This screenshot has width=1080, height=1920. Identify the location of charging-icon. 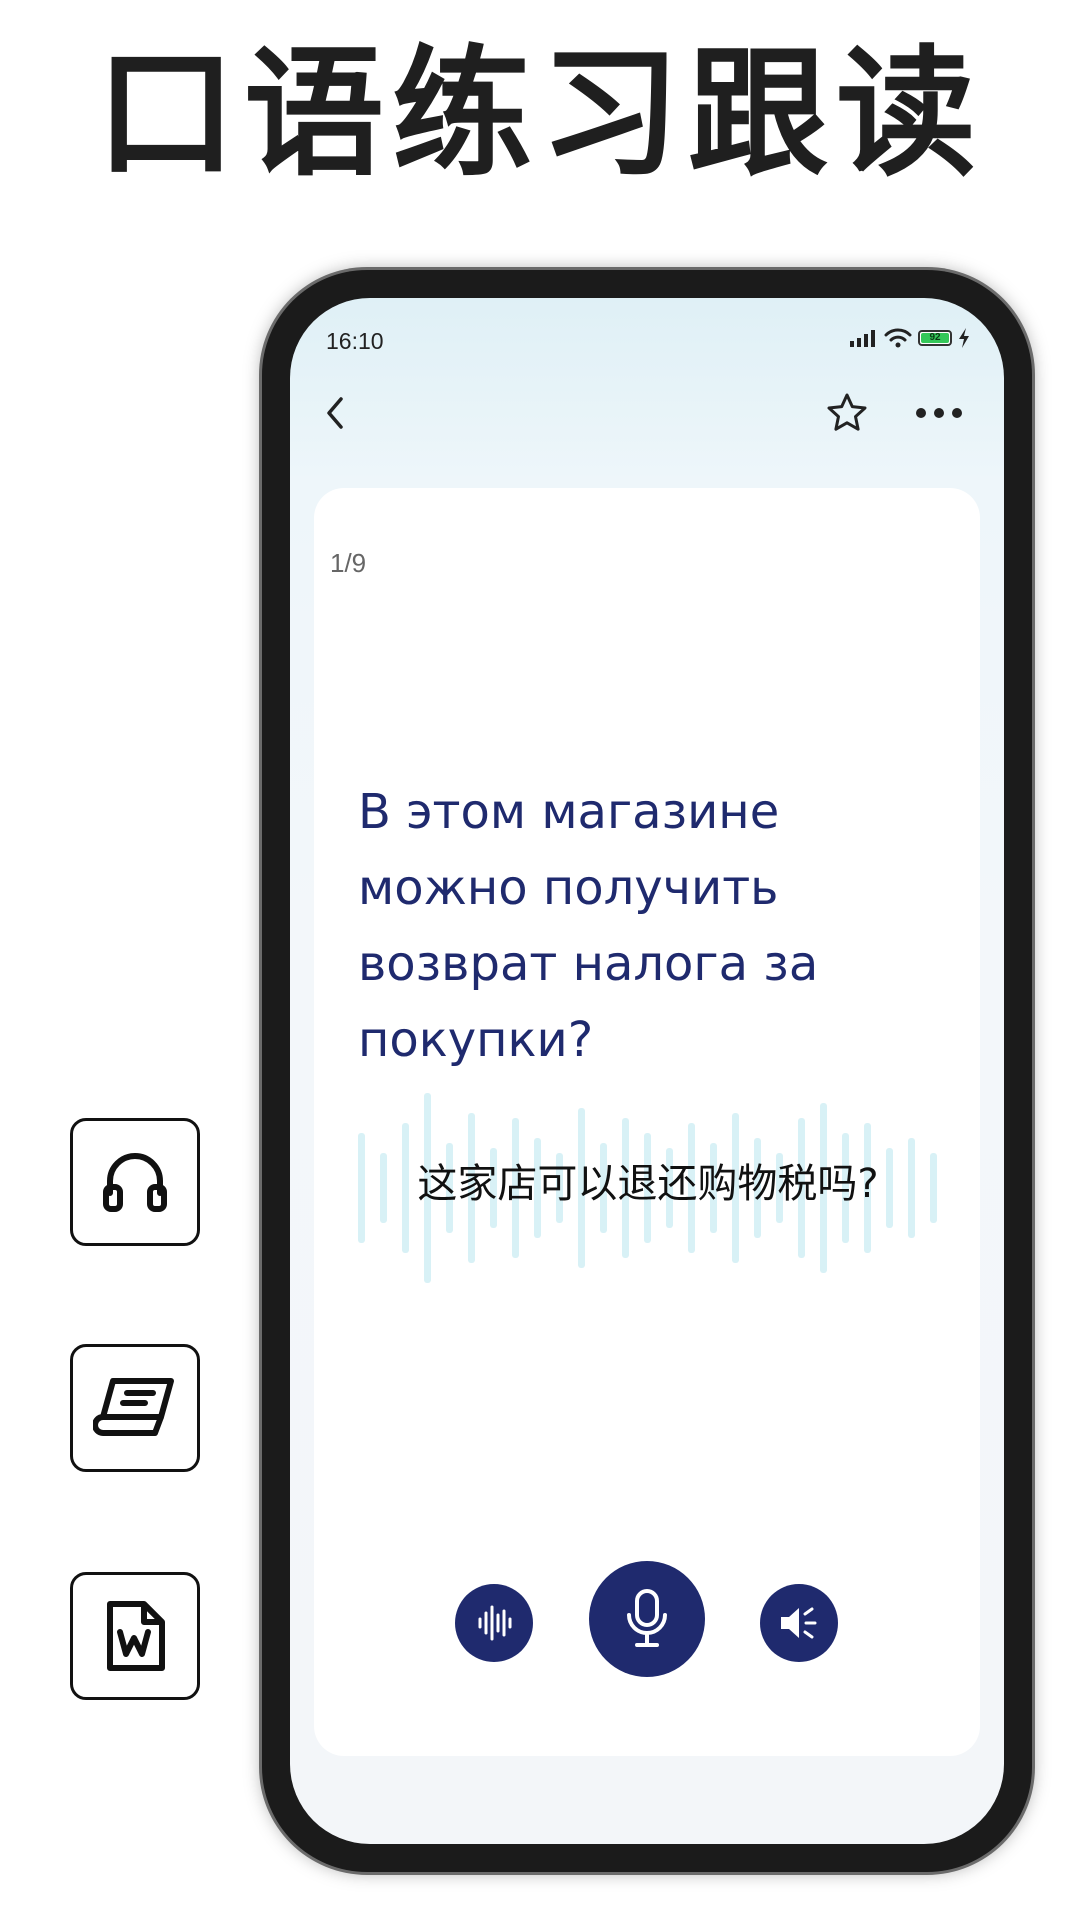
(964, 338).